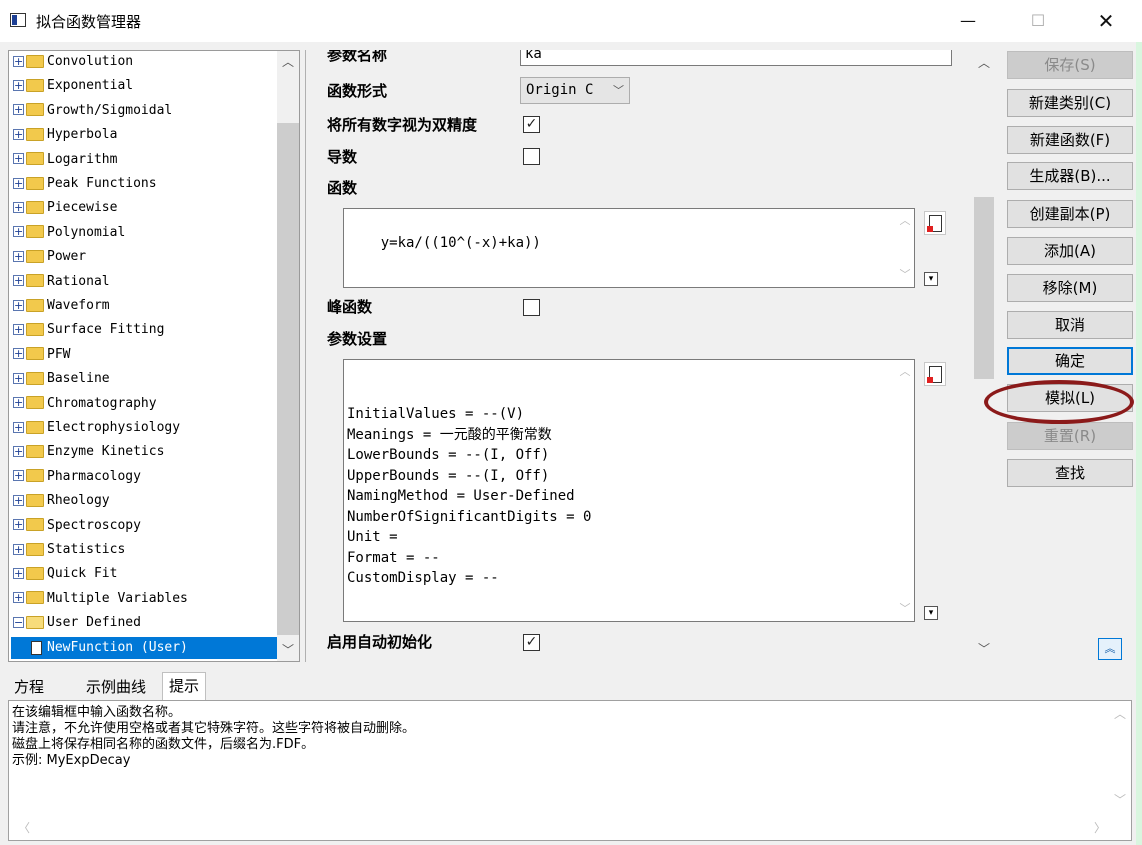 The image size is (1142, 845). What do you see at coordinates (935, 374) in the screenshot?
I see `edit-params-icon` at bounding box center [935, 374].